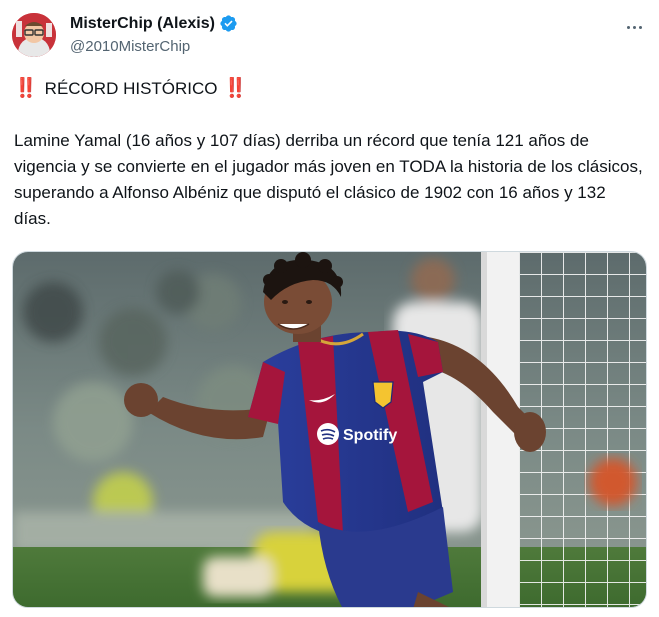  I want to click on avatar, so click(34, 35).